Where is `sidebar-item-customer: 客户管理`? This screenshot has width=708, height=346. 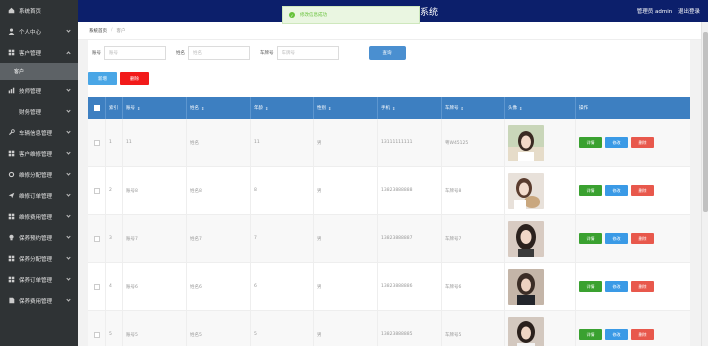
sidebar-item-customer: 客户管理 is located at coordinates (39, 52).